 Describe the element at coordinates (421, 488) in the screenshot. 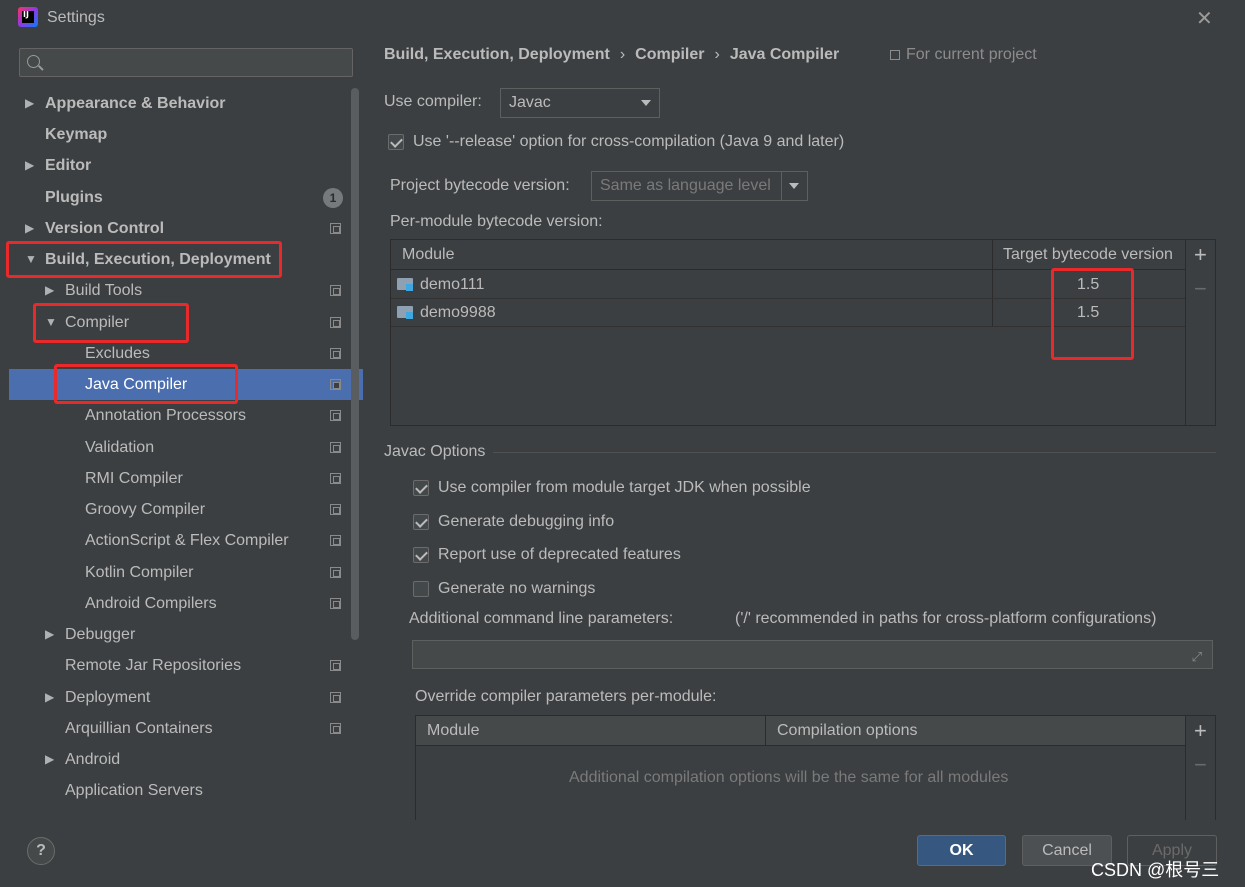

I see `module-jdk-checkbox` at that location.